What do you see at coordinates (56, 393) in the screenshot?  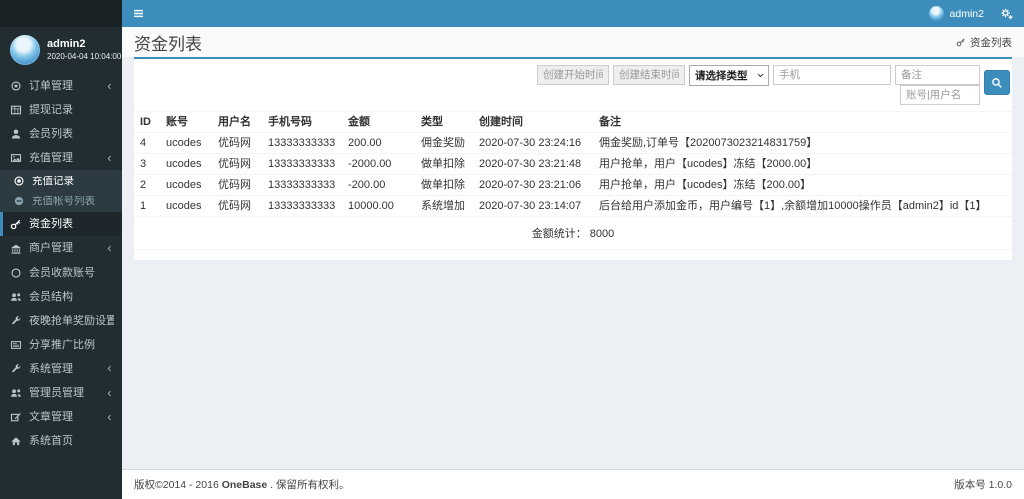 I see `sidebar-item-label: 管理员管理` at bounding box center [56, 393].